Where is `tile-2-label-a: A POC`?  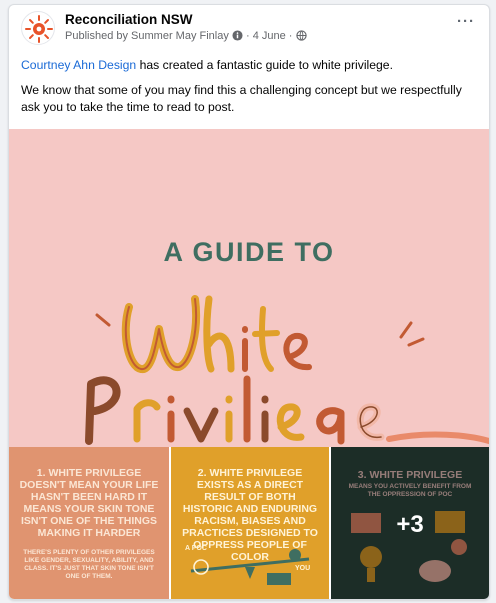
tile-2-label-a: A POC is located at coordinates (196, 548).